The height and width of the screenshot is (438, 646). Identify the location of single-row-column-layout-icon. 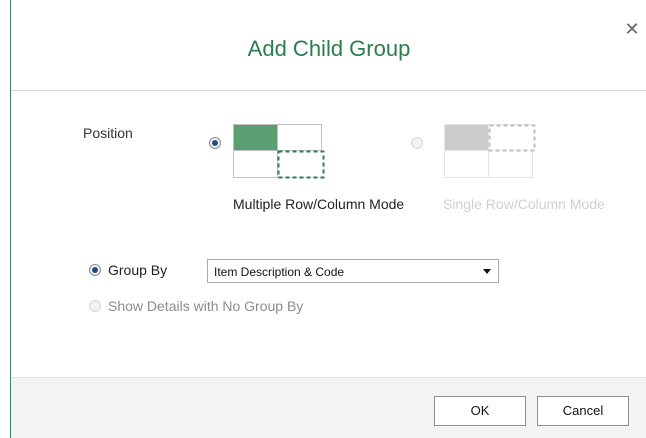
(490, 152).